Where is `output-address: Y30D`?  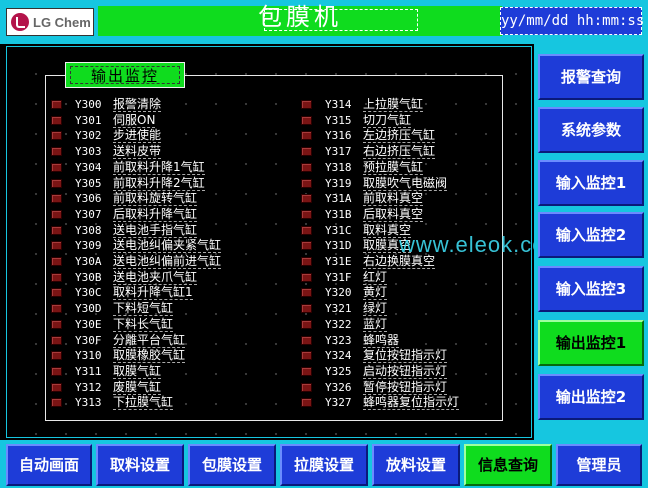
output-address: Y30D is located at coordinates (88, 309).